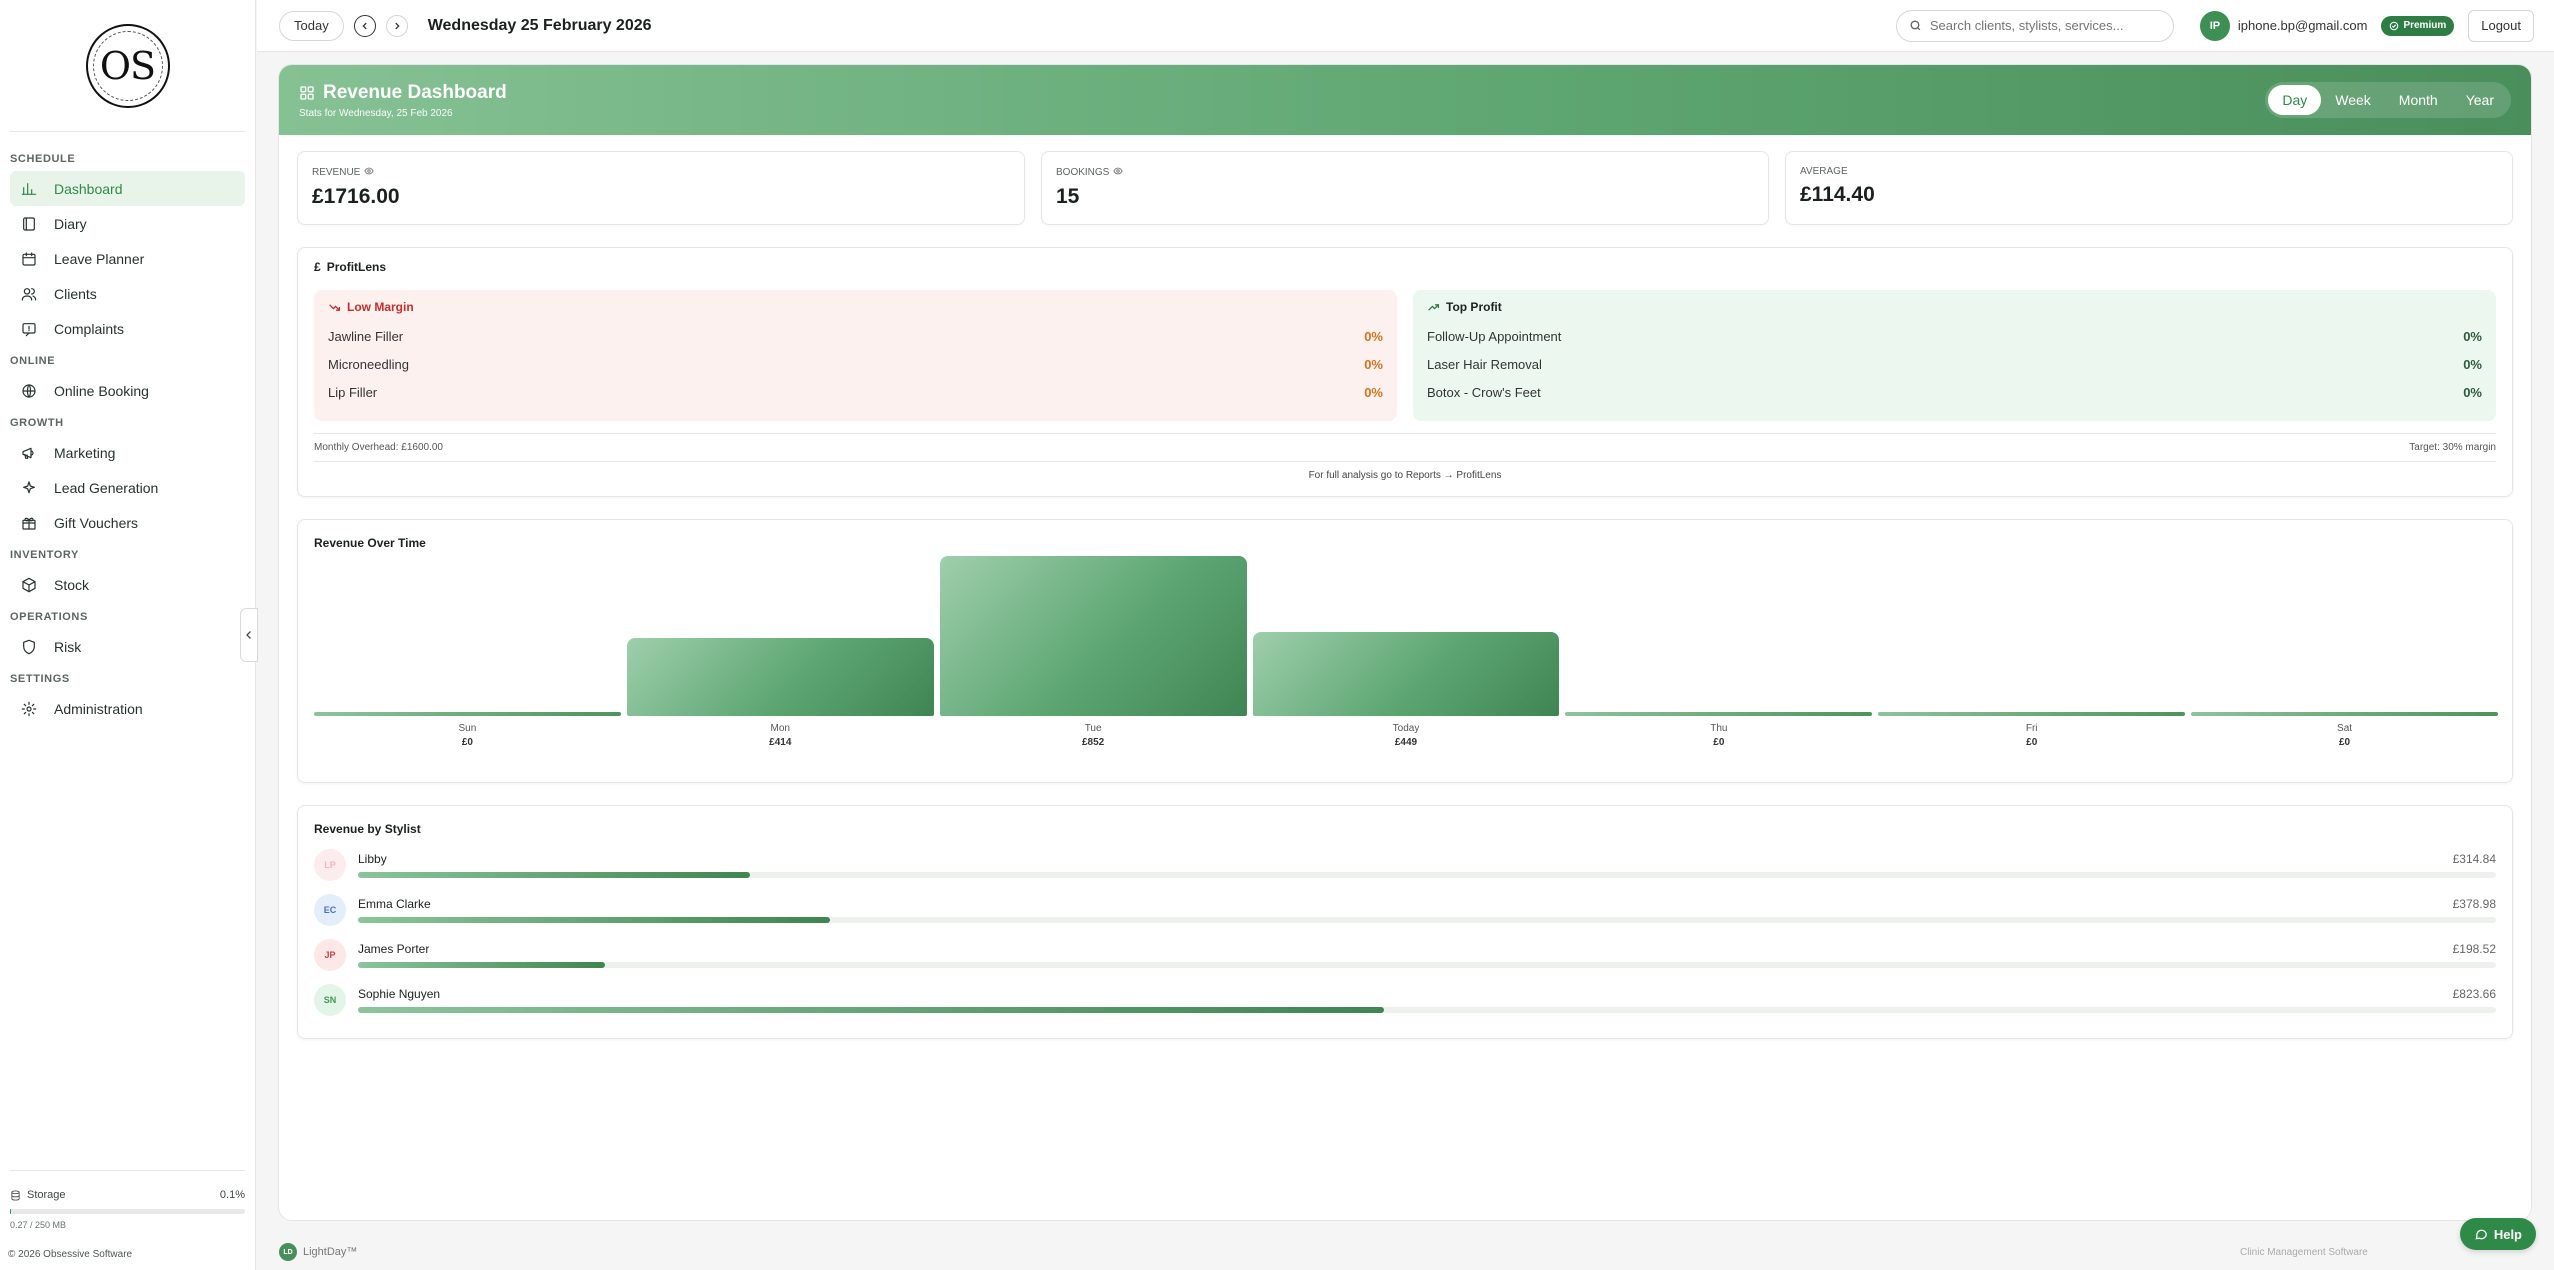  Describe the element at coordinates (2304, 1252) in the screenshot. I see `footer-tagline: Clinic Management Software` at that location.